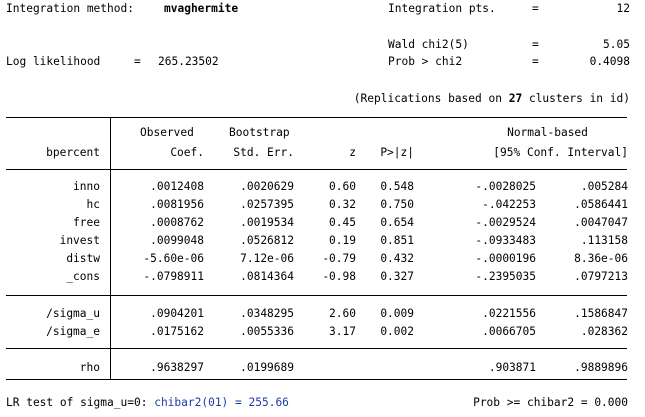 This screenshot has width=645, height=417. Describe the element at coordinates (427, 98) in the screenshot. I see `replications-prefix: (Replications based on` at that location.